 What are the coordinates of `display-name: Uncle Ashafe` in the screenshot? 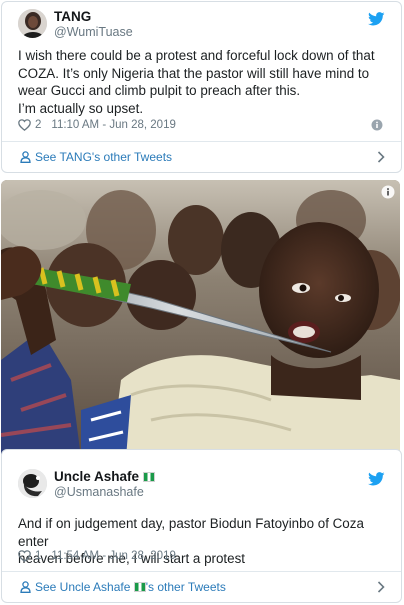 It's located at (104, 477).